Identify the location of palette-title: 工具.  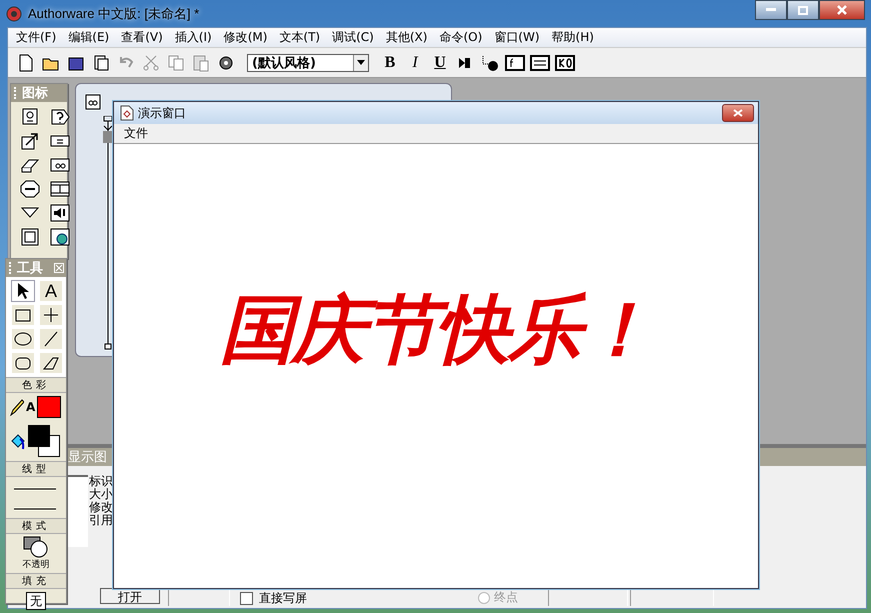
(30, 268).